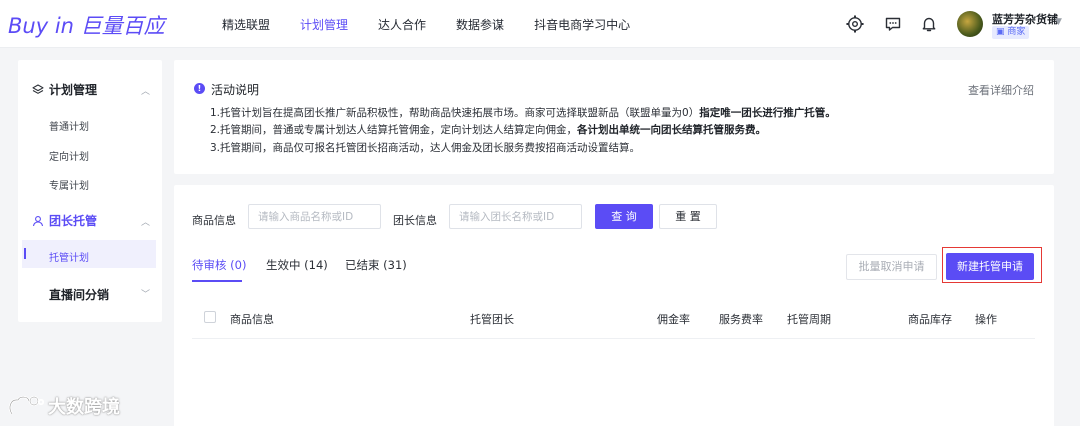 The image size is (1080, 426). I want to click on tab-active-indicator, so click(217, 281).